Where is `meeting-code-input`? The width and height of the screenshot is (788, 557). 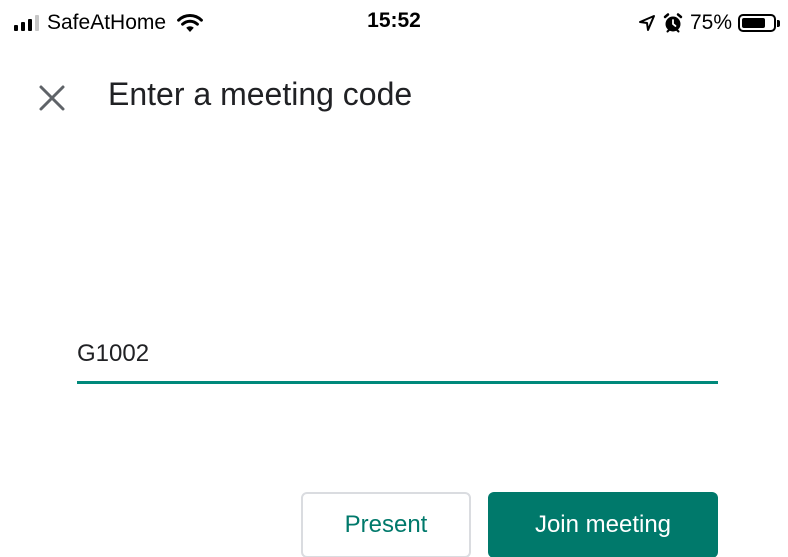 meeting-code-input is located at coordinates (397, 354).